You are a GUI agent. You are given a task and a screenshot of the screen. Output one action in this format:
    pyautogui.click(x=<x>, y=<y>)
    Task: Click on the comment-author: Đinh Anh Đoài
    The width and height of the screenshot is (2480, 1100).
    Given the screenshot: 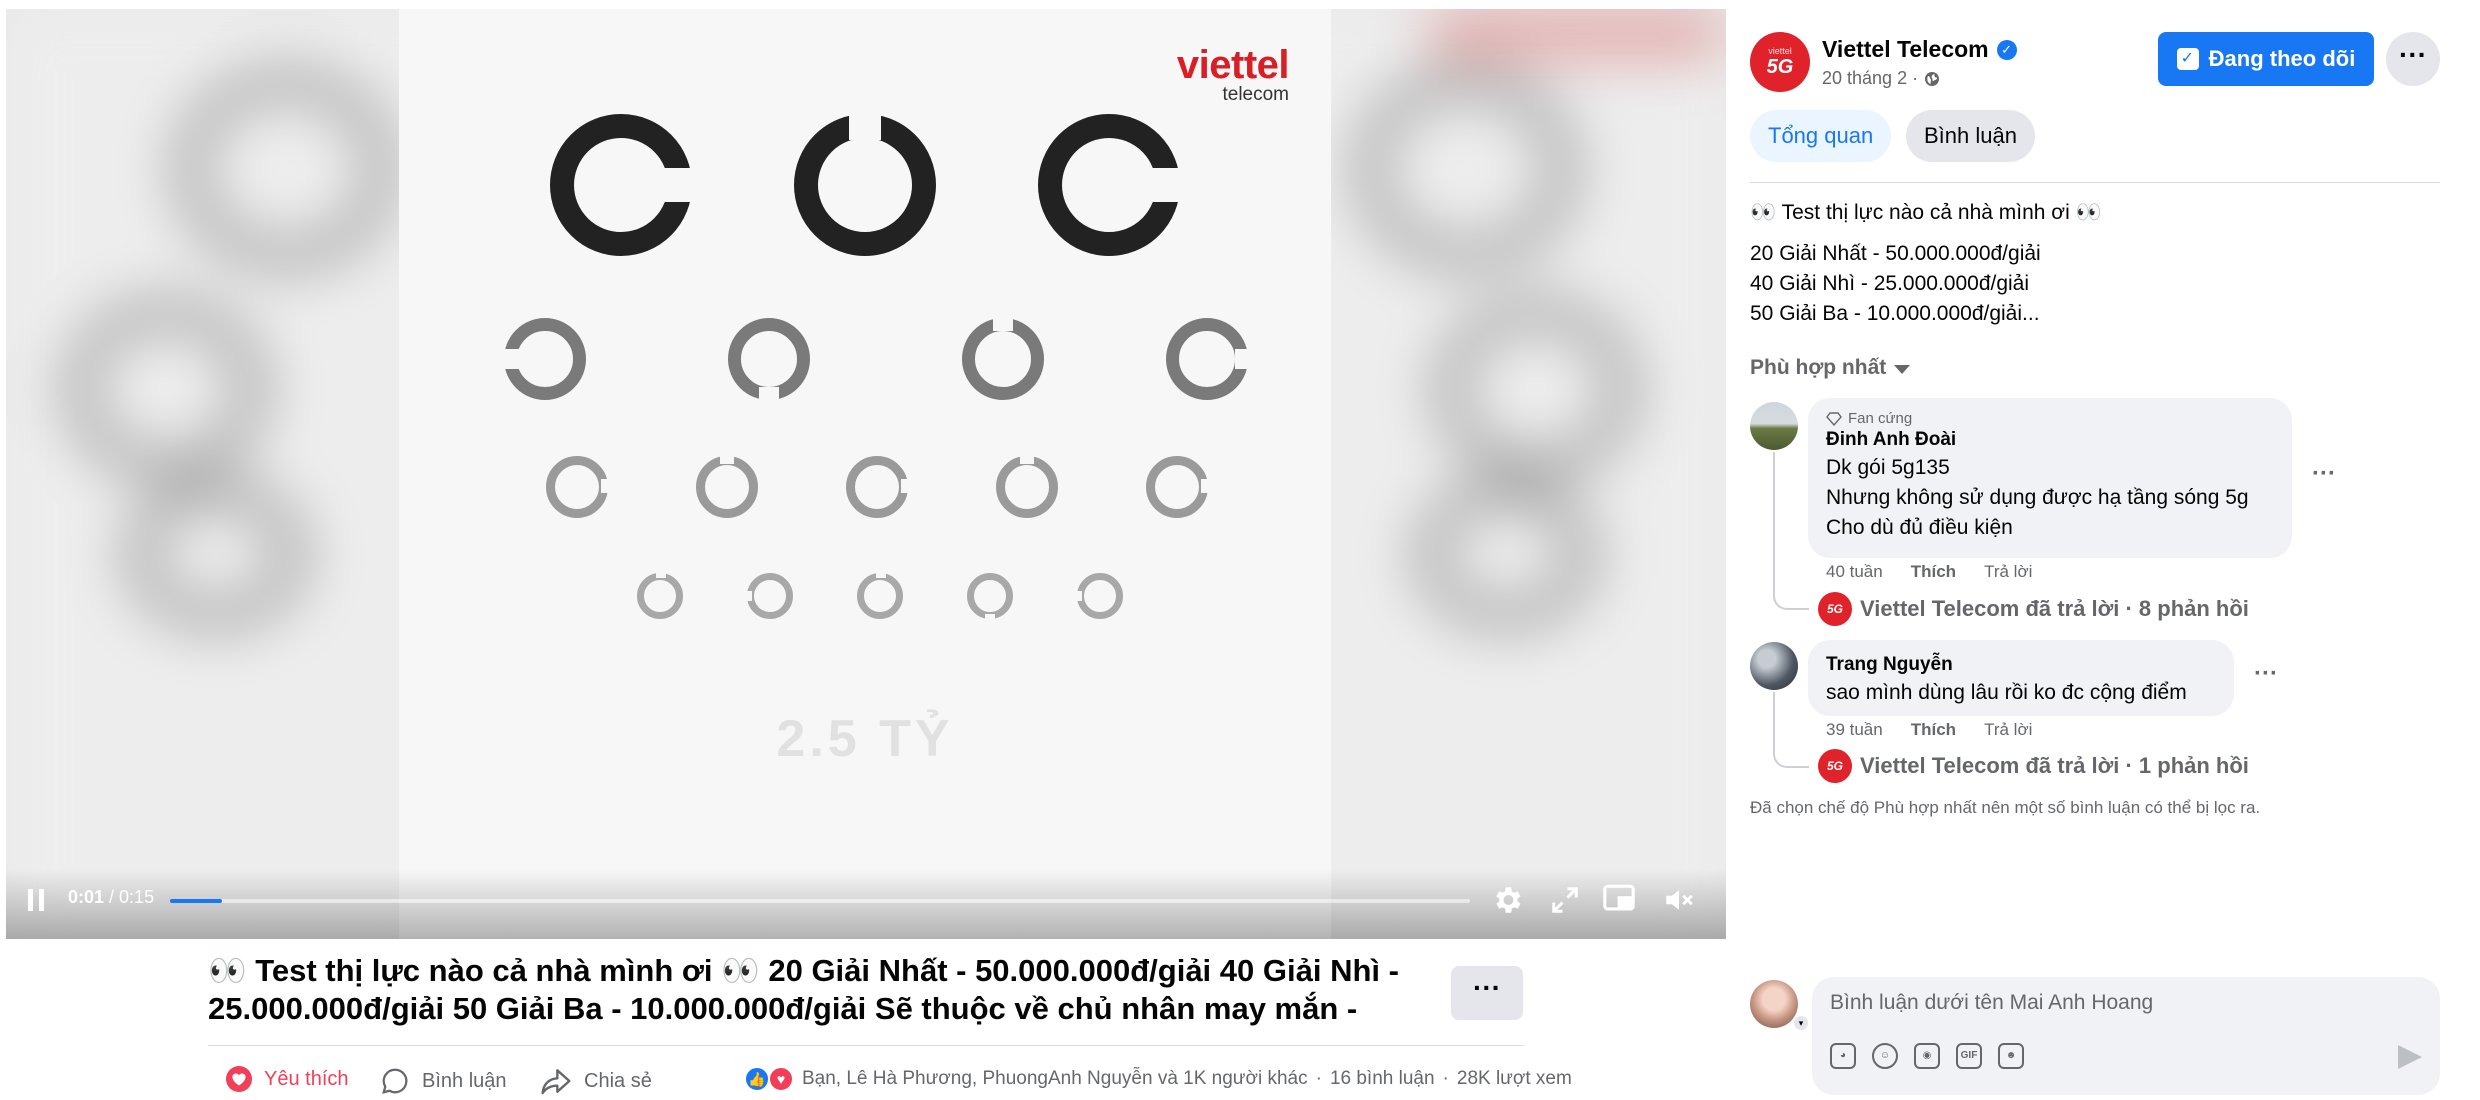 What is the action you would take?
    pyautogui.click(x=2050, y=440)
    